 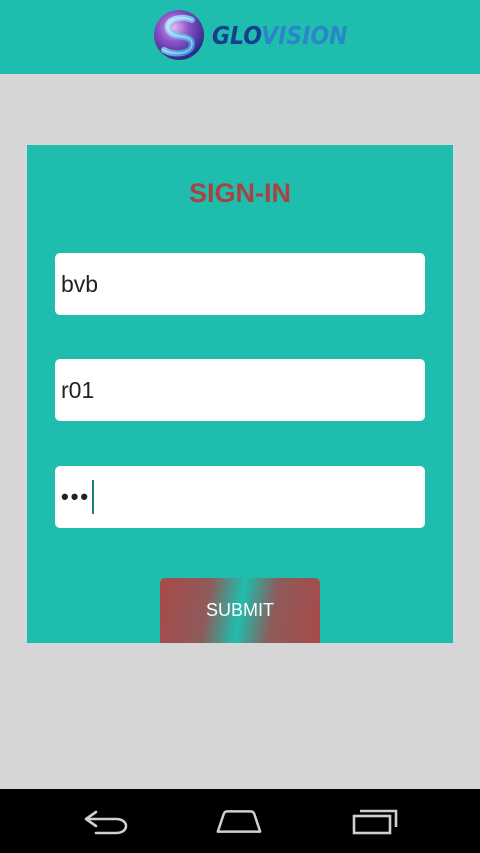 What do you see at coordinates (304, 35) in the screenshot?
I see `logo-text-vision: VISION` at bounding box center [304, 35].